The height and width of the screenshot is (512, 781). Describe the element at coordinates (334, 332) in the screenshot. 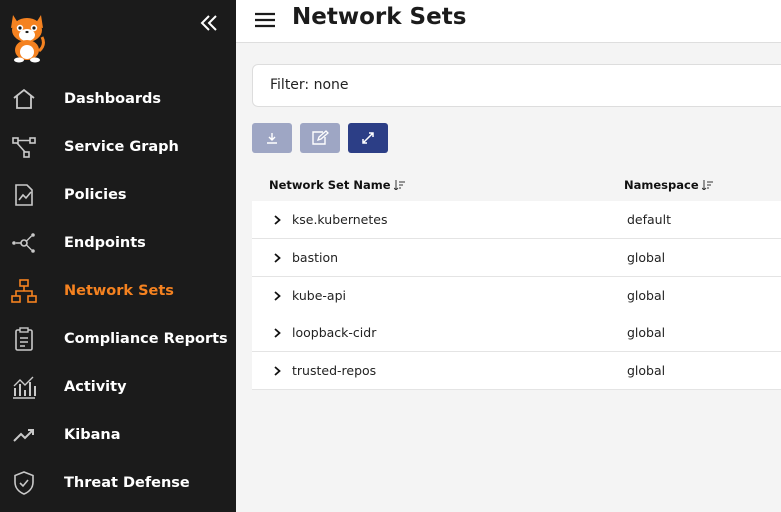

I see `network-set-name-cell: loopback-cidr` at that location.